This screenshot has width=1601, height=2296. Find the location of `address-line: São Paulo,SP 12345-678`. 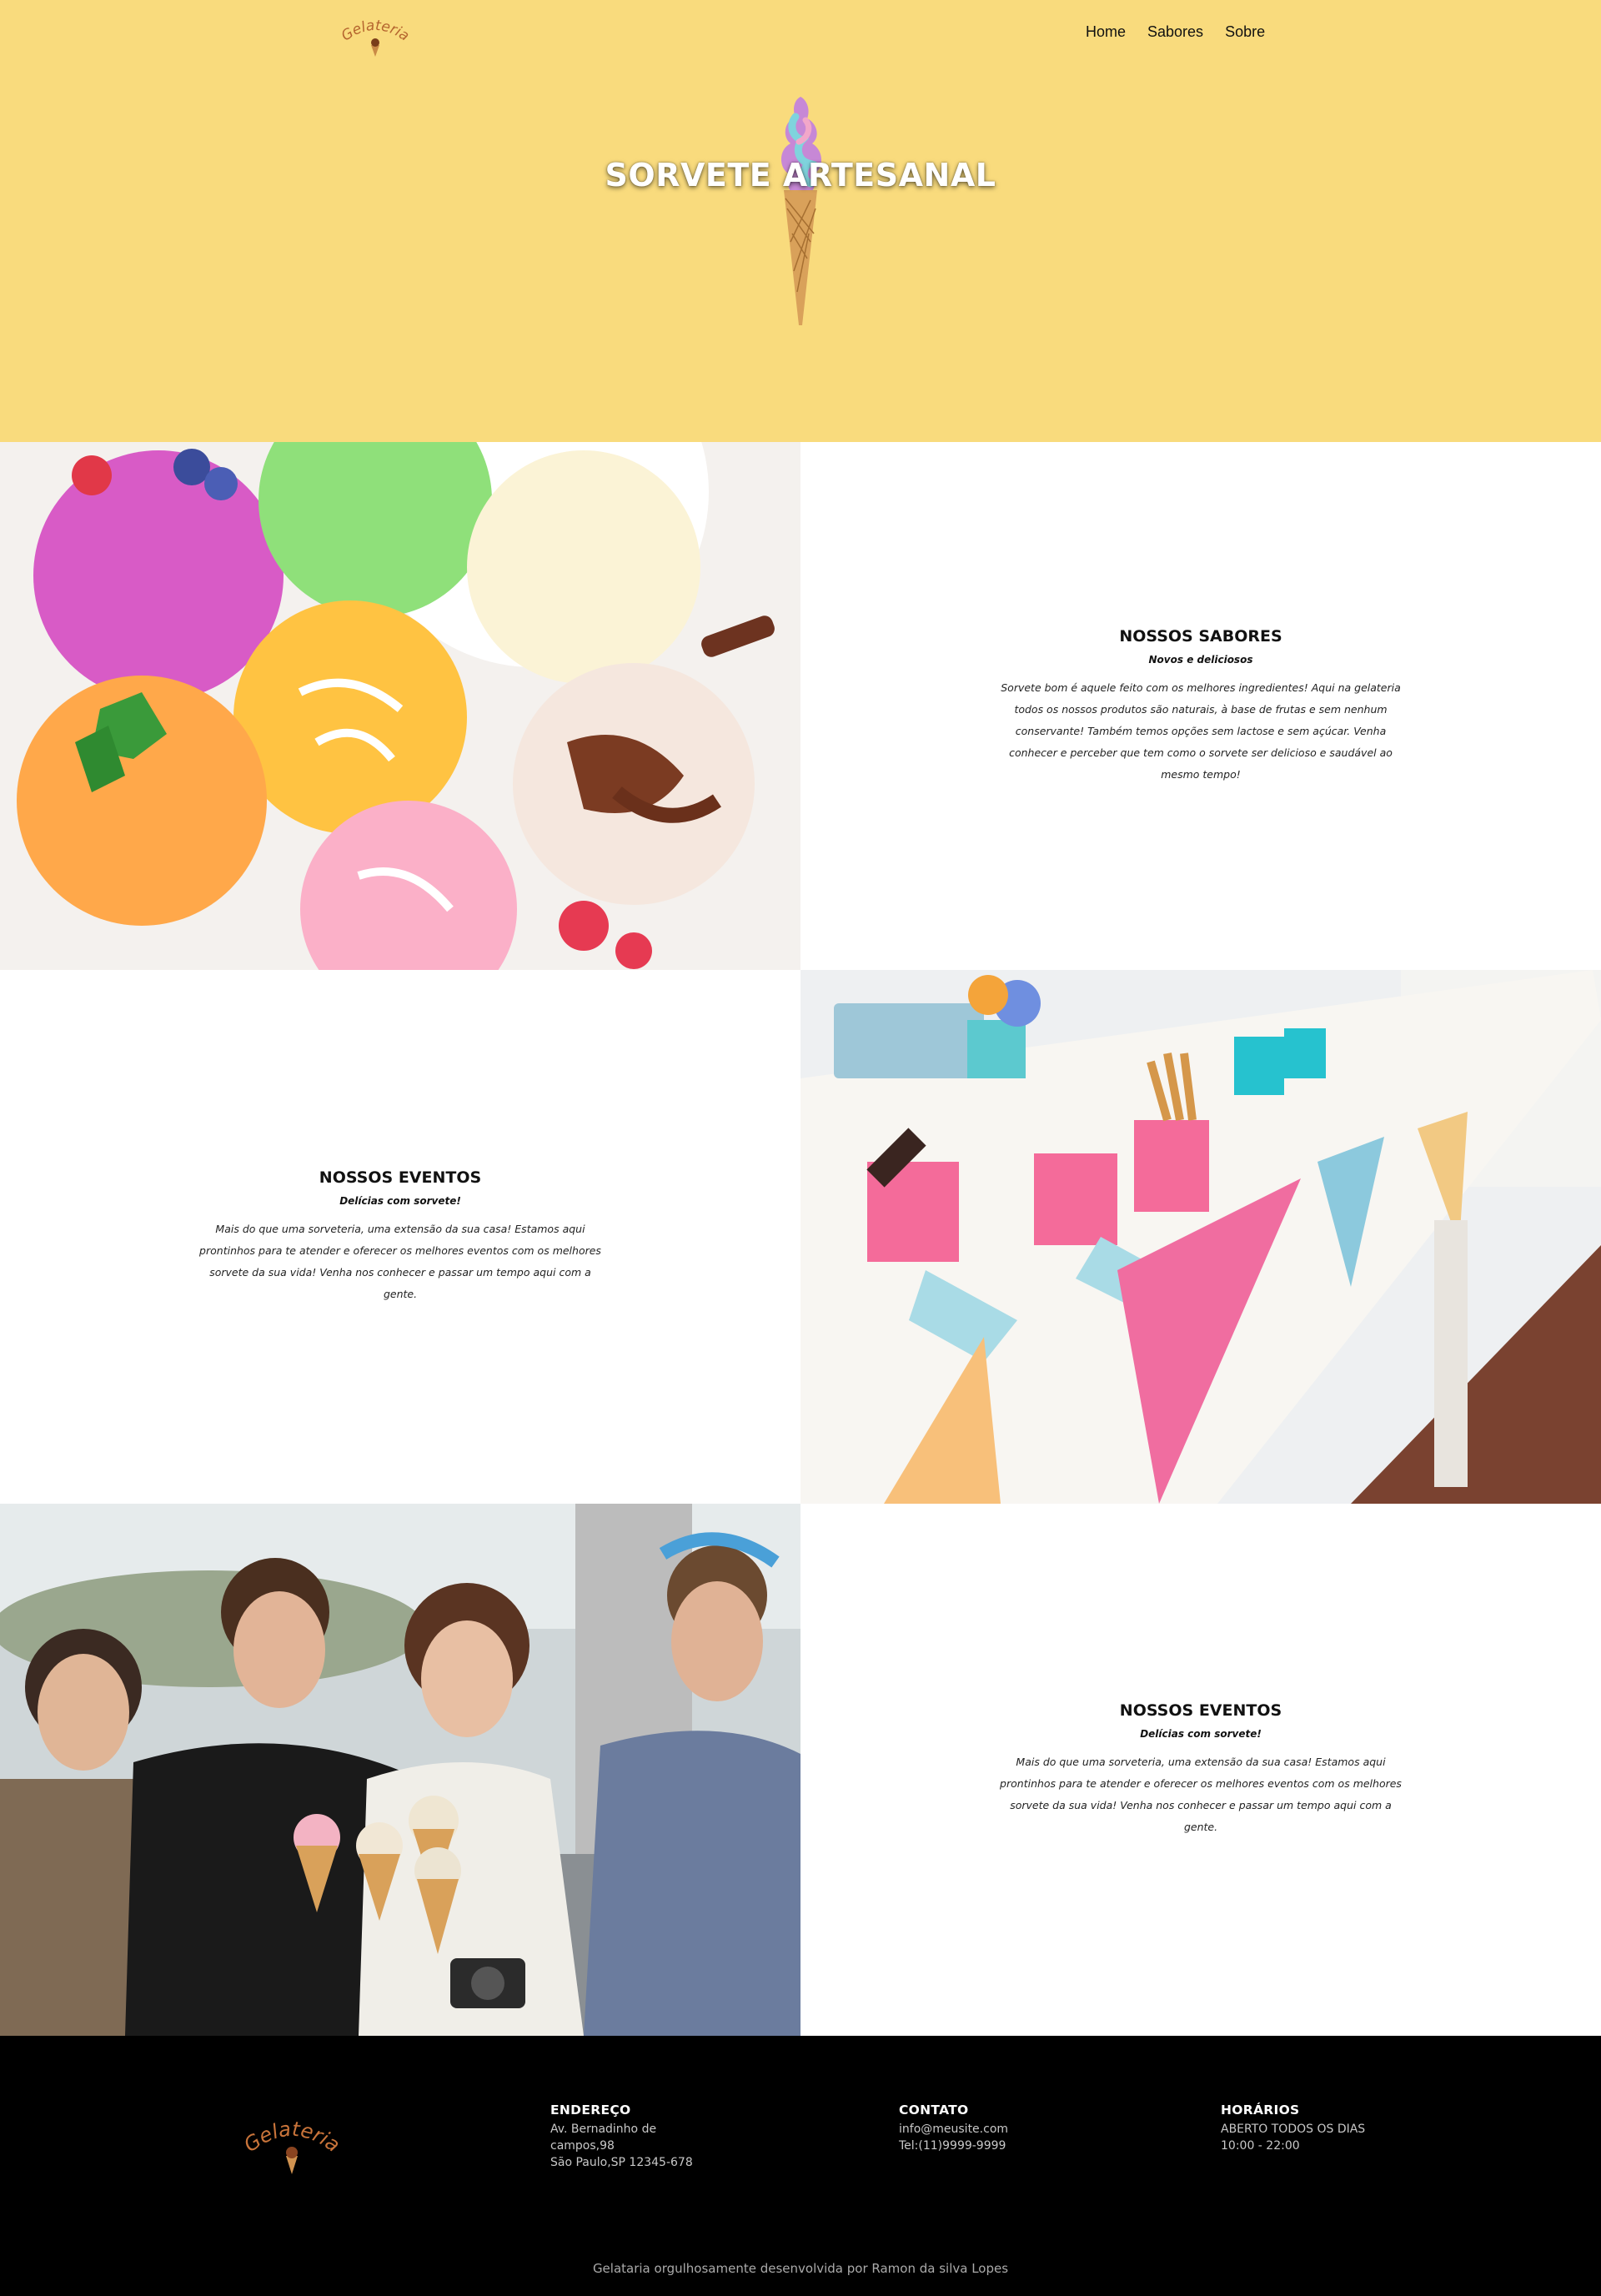

address-line: São Paulo,SP 12345-678 is located at coordinates (621, 2162).